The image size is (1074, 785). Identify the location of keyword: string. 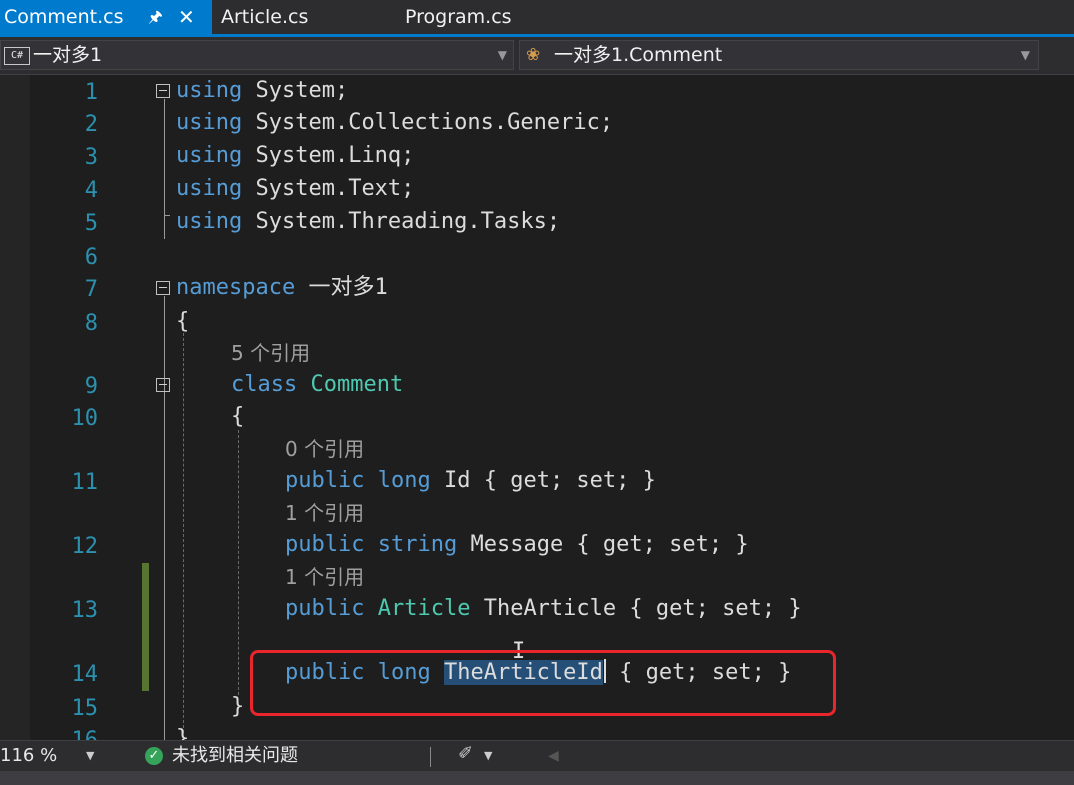
(417, 544).